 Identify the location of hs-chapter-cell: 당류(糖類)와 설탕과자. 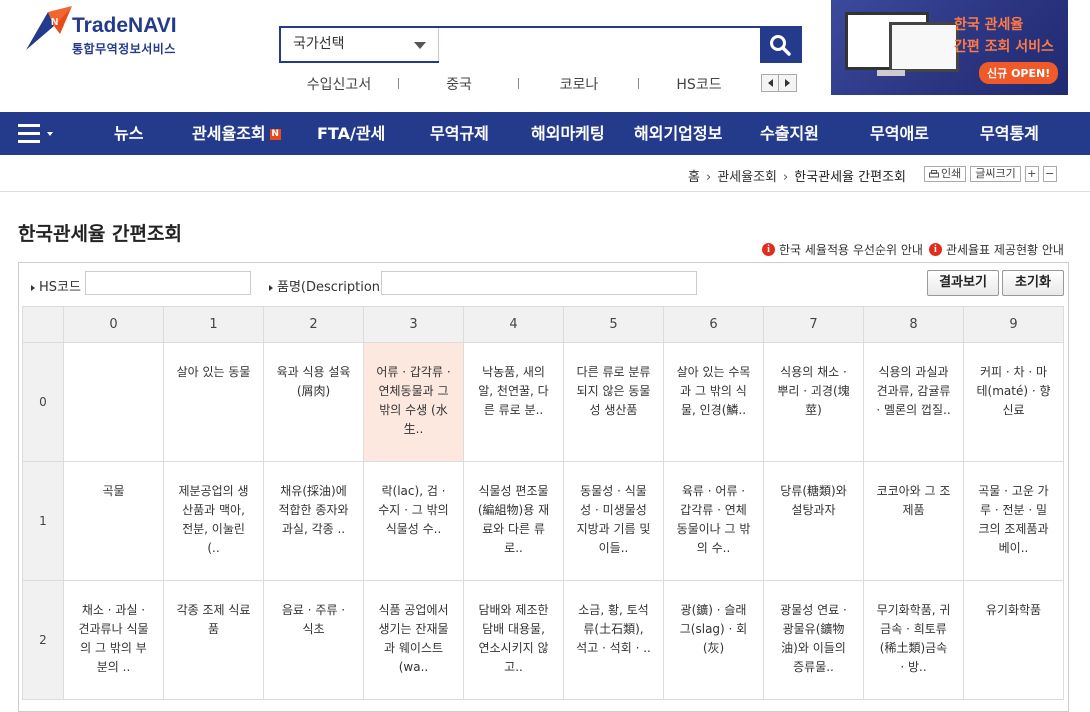
(813, 521).